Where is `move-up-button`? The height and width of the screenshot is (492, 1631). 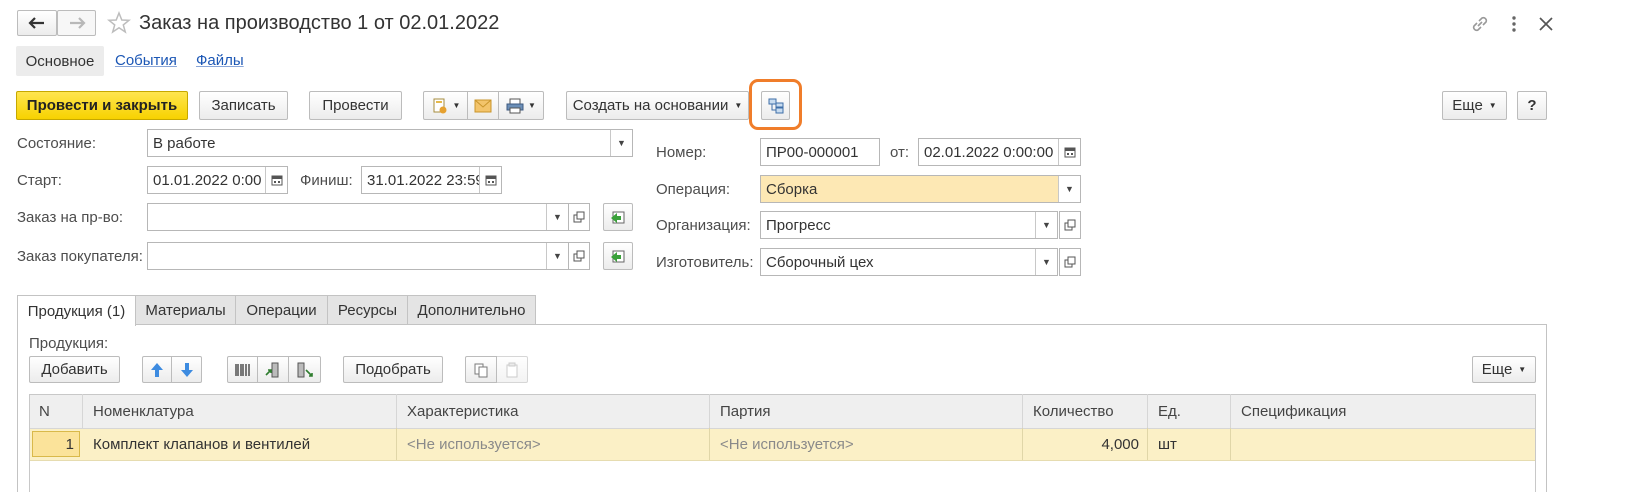
move-up-button is located at coordinates (157, 369).